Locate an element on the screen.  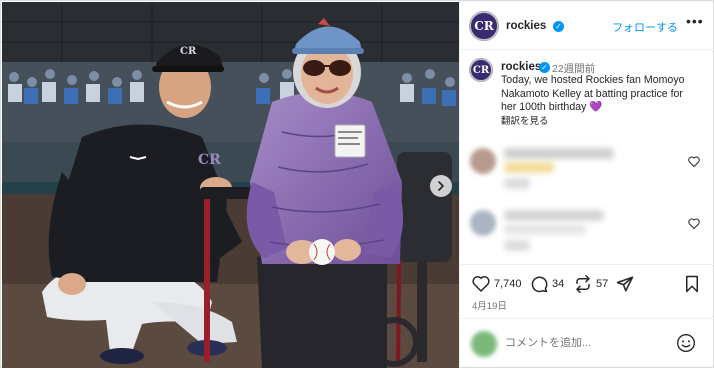
send-icon is located at coordinates (625, 284).